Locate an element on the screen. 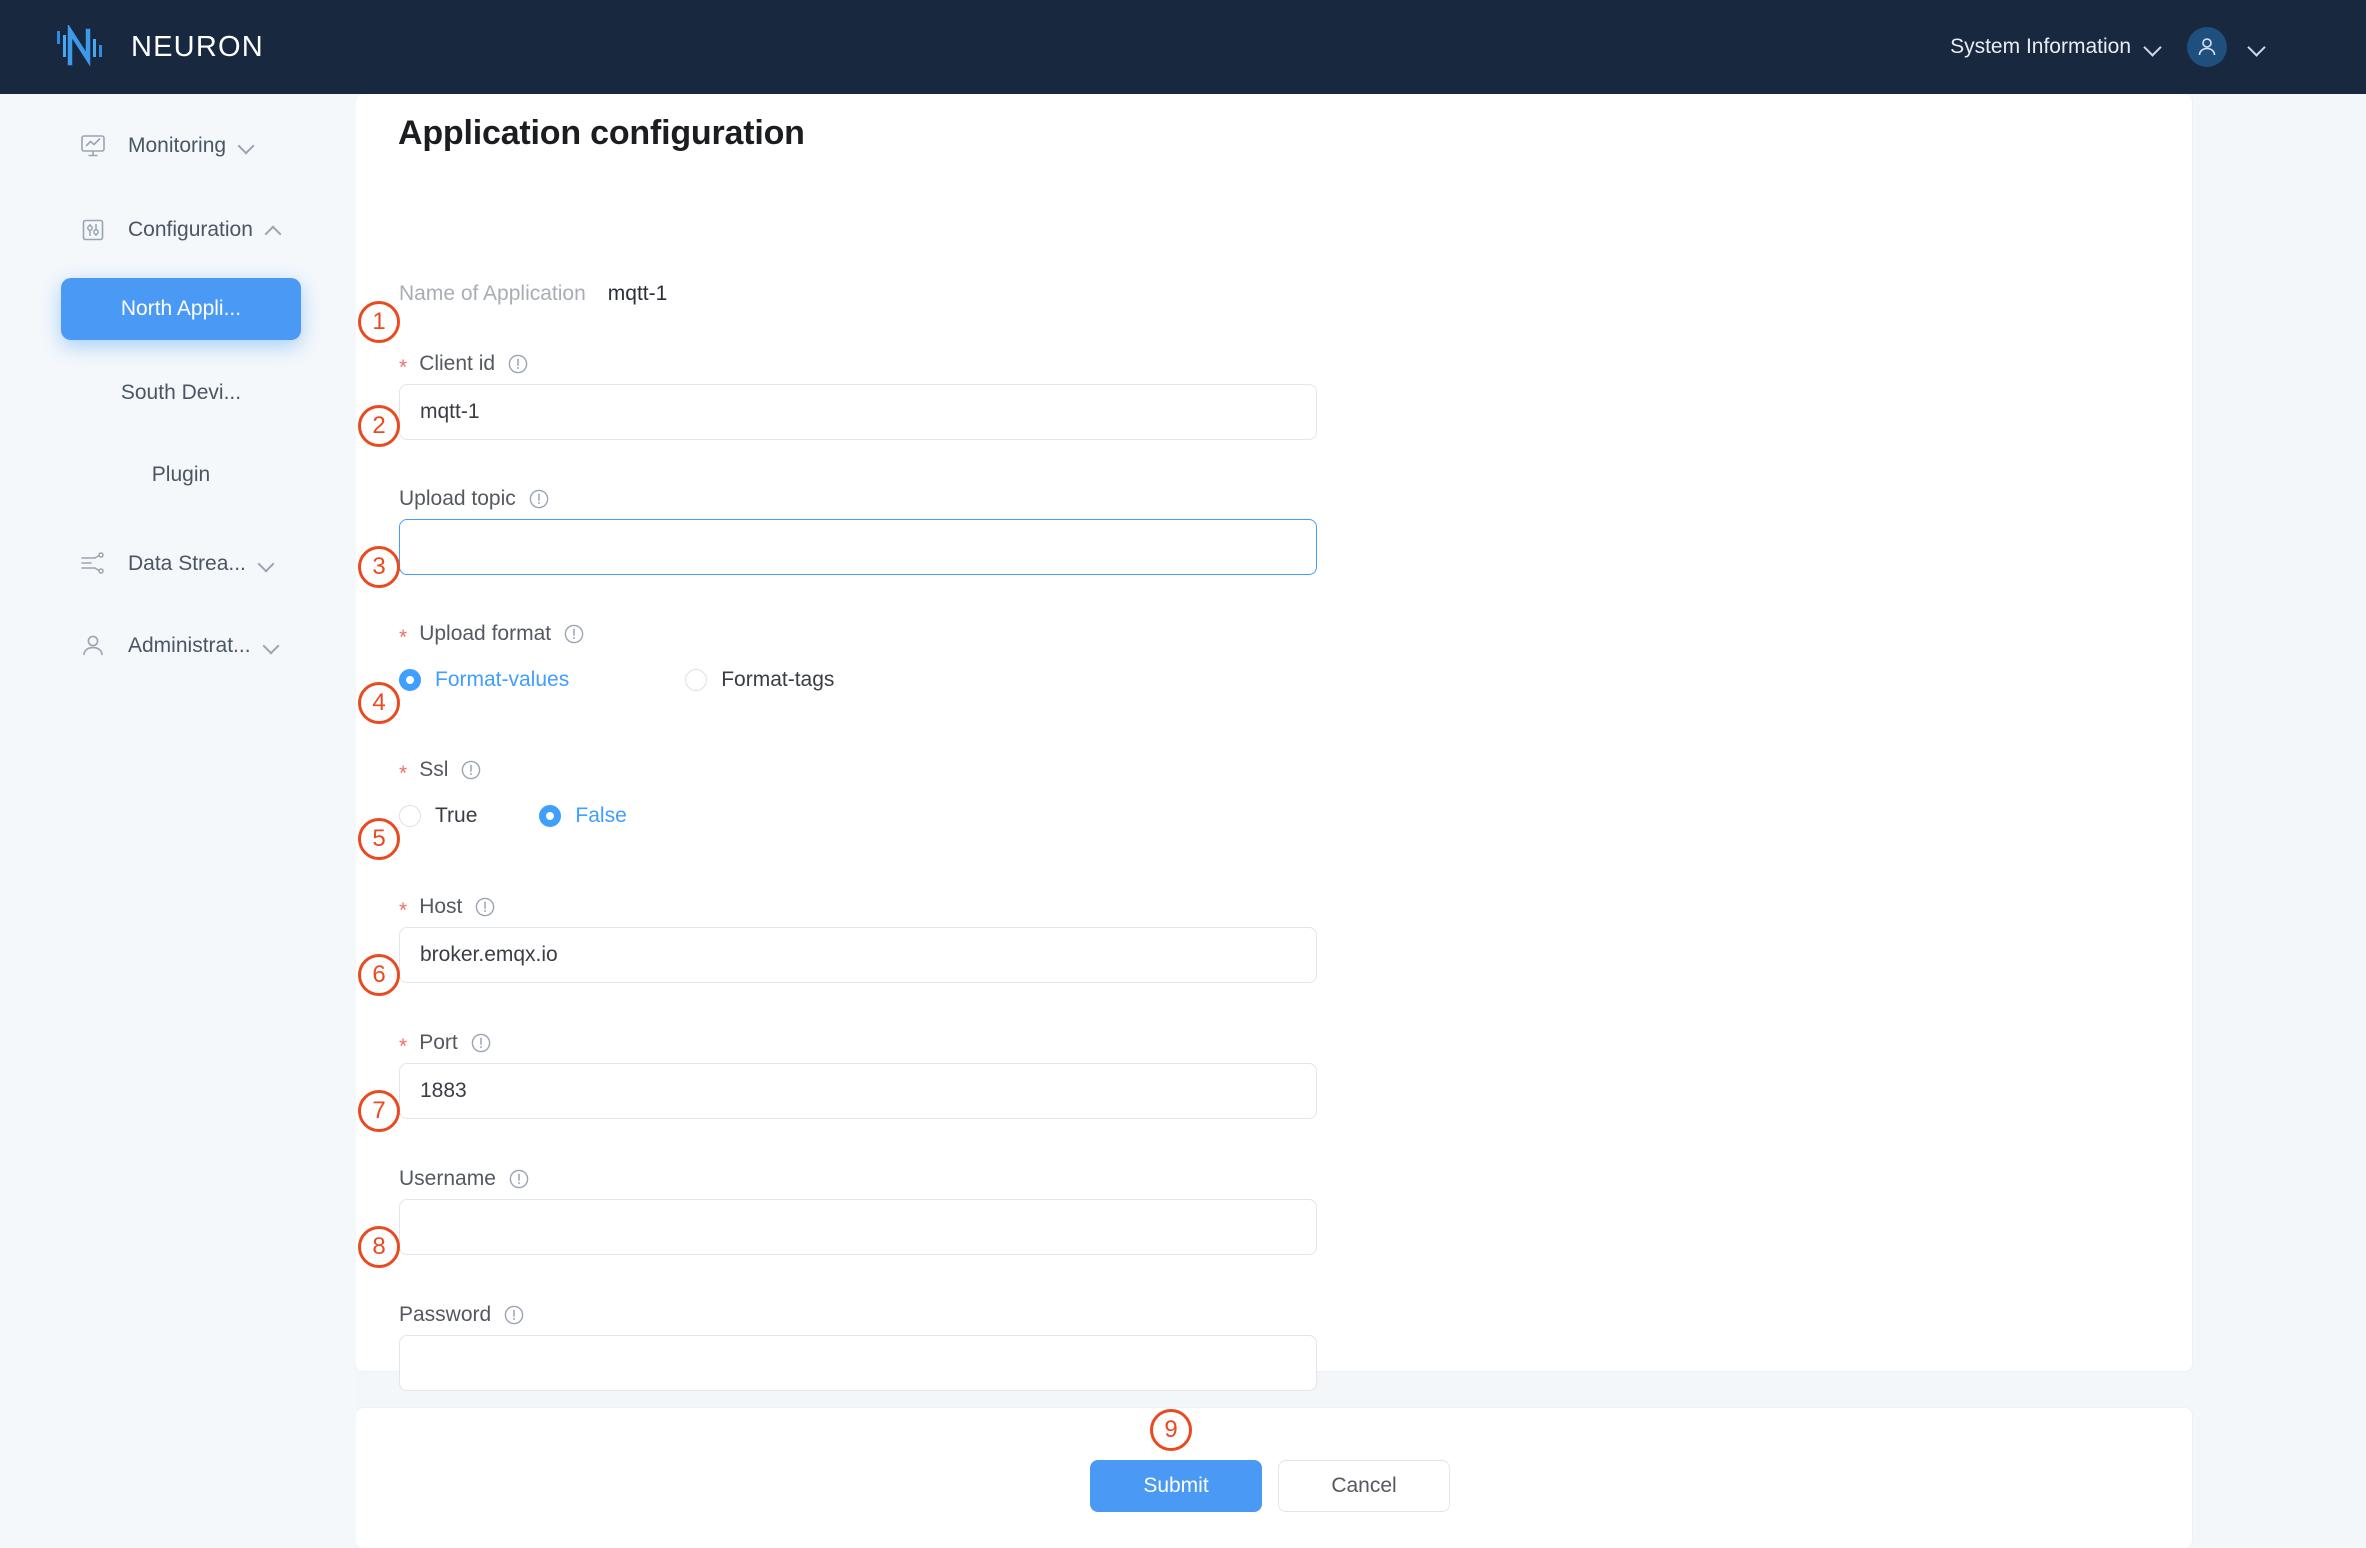  field-host: * Host broker.emqx.io is located at coordinates (858, 939).